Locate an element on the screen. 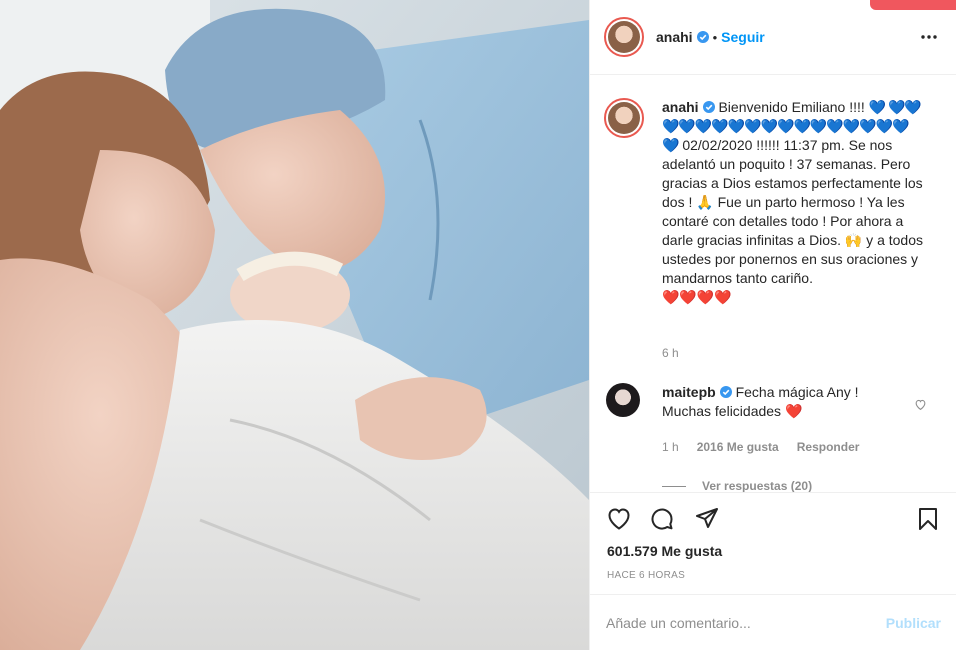  action-bar is located at coordinates (773, 513).